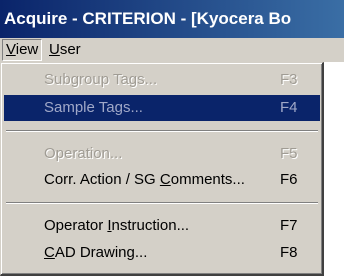 This screenshot has height=278, width=344. I want to click on menu-view: View, so click(22, 50).